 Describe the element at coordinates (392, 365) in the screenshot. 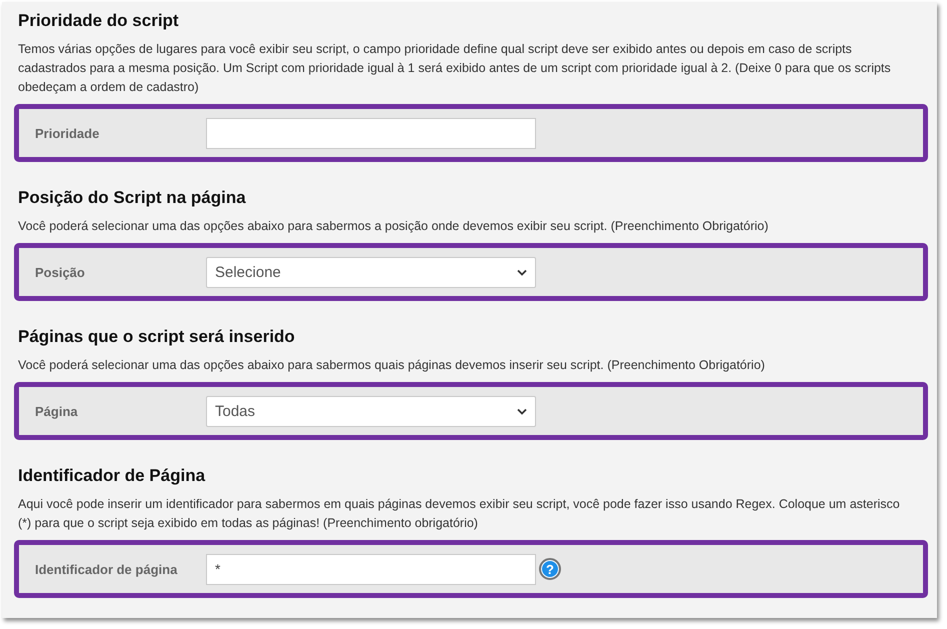

I see `section-description: Você poderá selecionar uma das opções abaixo para sabermos quais páginas devemos inserir seu script. (Preenchimento Obrigatório)` at that location.